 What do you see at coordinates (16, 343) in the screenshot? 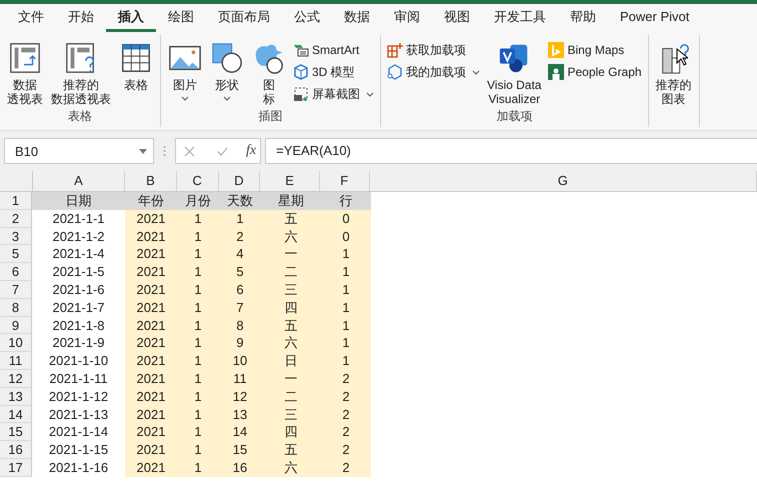
I see `row-header: 10` at bounding box center [16, 343].